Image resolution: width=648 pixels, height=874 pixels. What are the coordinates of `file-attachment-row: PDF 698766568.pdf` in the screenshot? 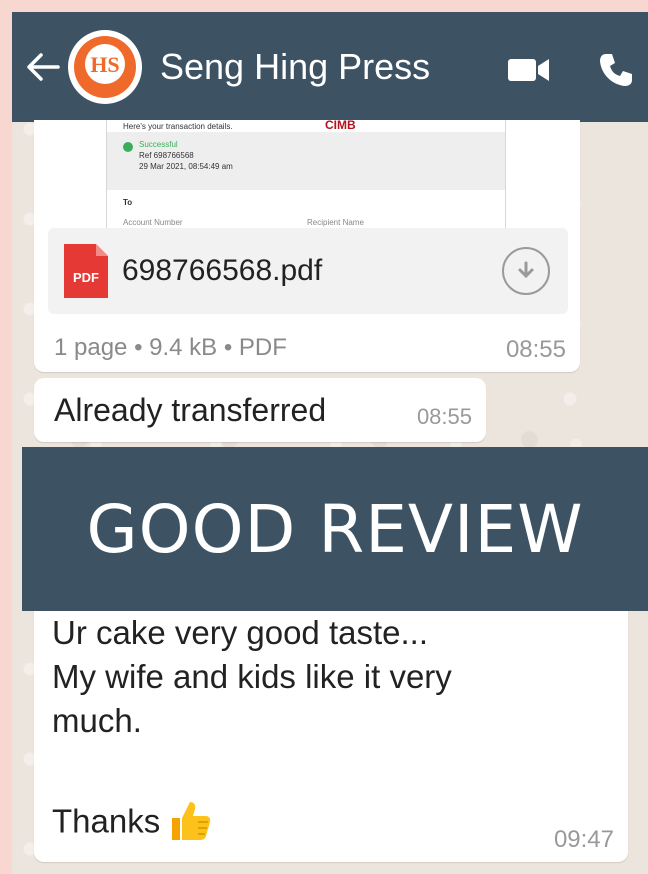 It's located at (308, 271).